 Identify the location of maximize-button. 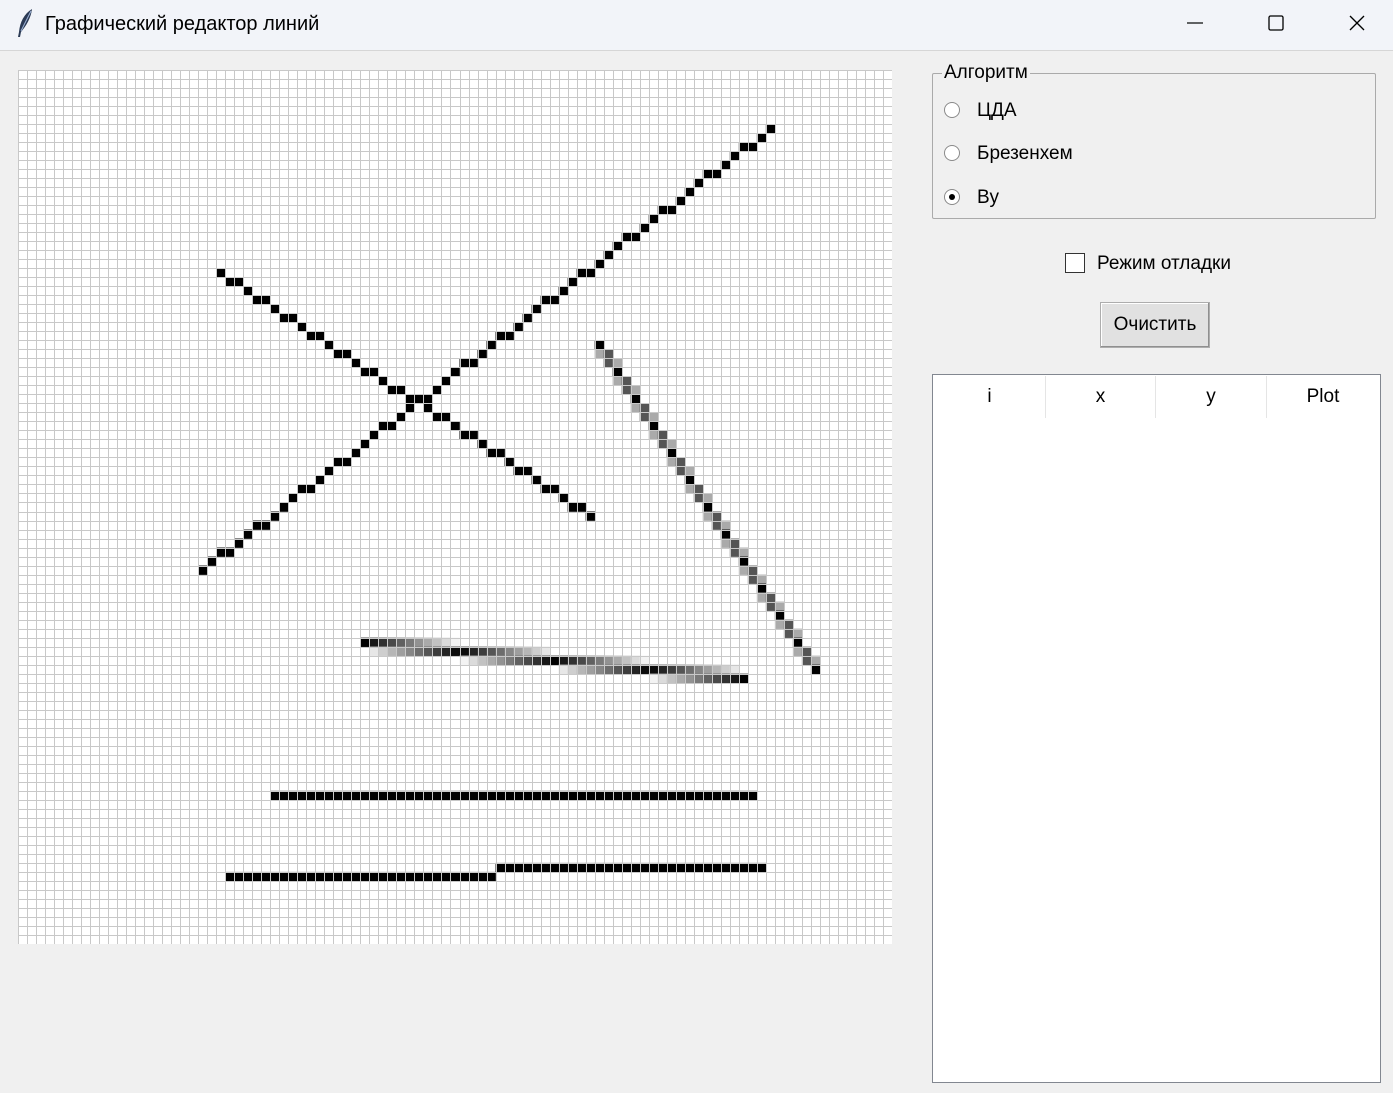
(1276, 23).